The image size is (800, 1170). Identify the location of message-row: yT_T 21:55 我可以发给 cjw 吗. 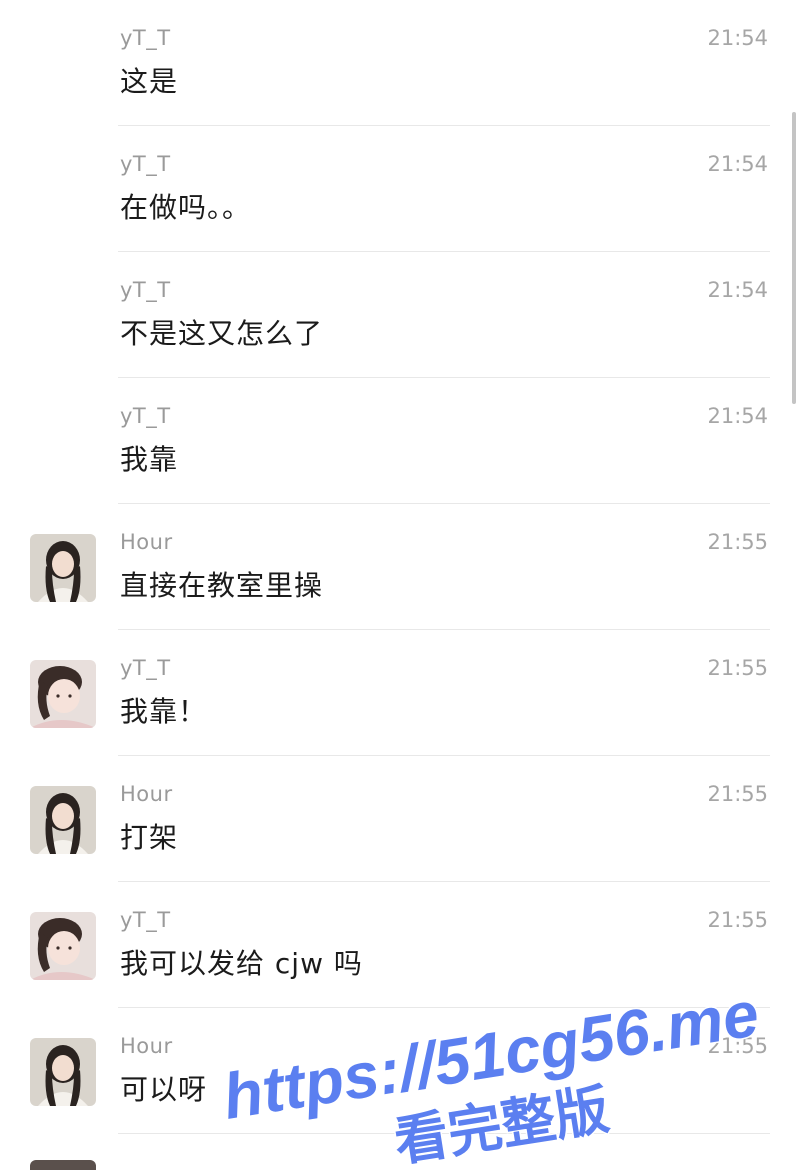
(400, 945).